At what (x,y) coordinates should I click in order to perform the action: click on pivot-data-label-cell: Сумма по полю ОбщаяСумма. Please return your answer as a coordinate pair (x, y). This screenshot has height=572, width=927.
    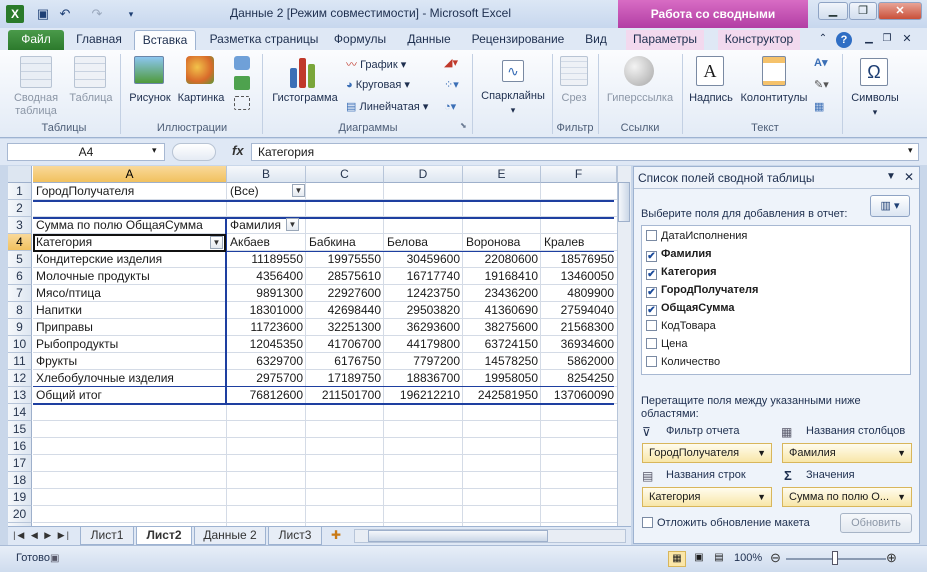
    Looking at the image, I should click on (130, 225).